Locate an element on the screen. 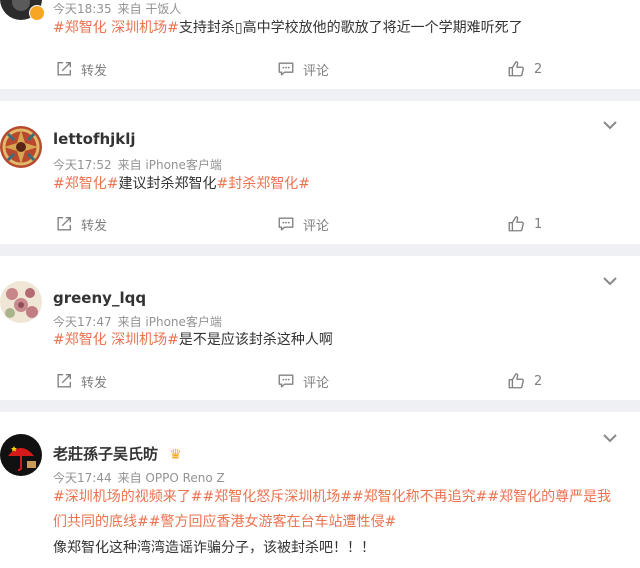  comment-source: 来自 干饭人 is located at coordinates (149, 9).